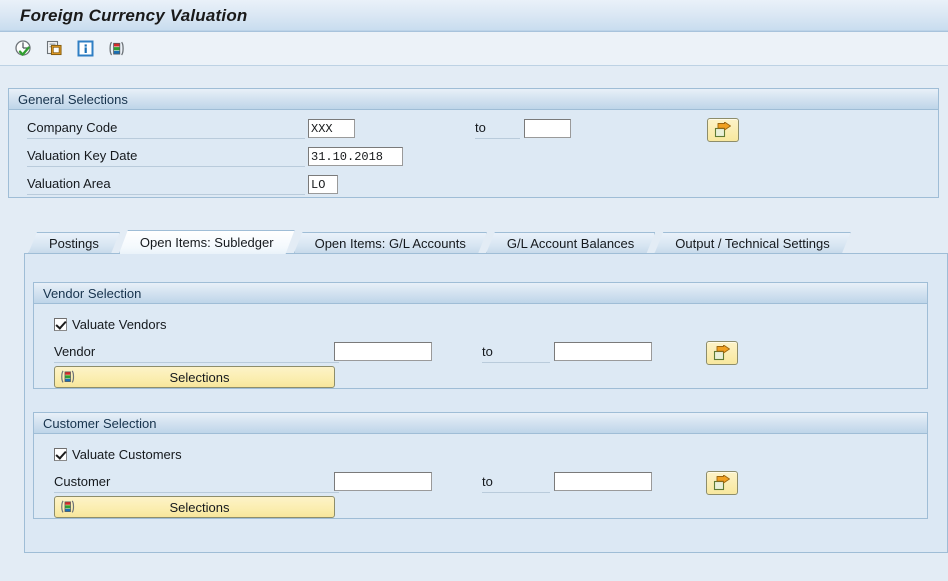 This screenshot has height=581, width=948. Describe the element at coordinates (75, 351) in the screenshot. I see `vendor-label: Vendor` at that location.